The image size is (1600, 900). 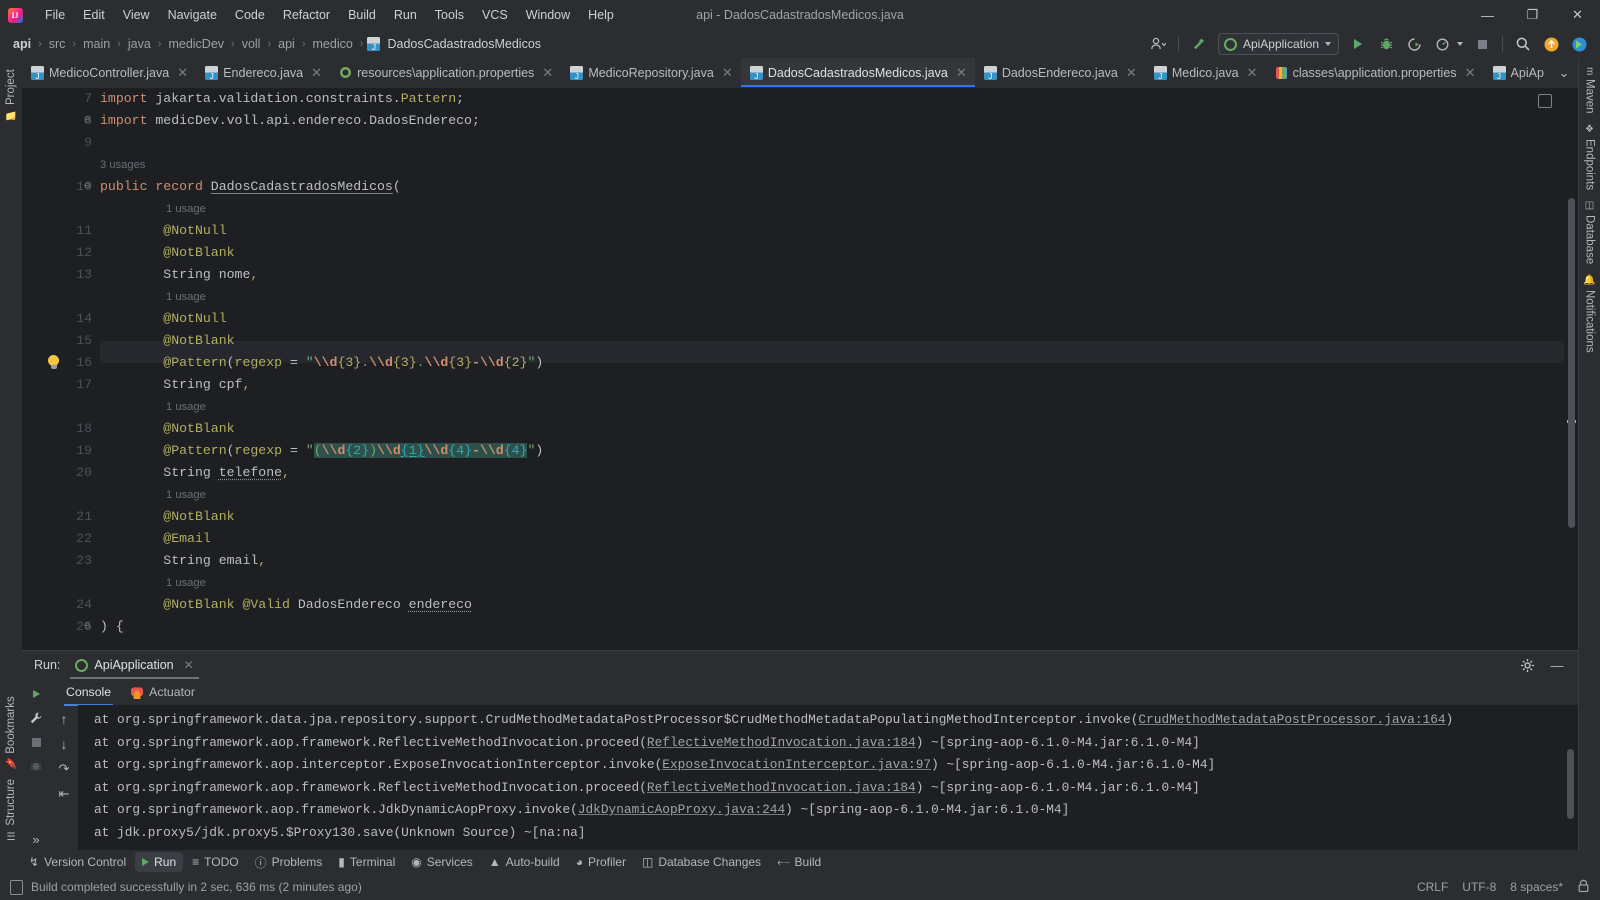 I want to click on tool-window-version-control: ↯ Version Control, so click(x=77, y=862).